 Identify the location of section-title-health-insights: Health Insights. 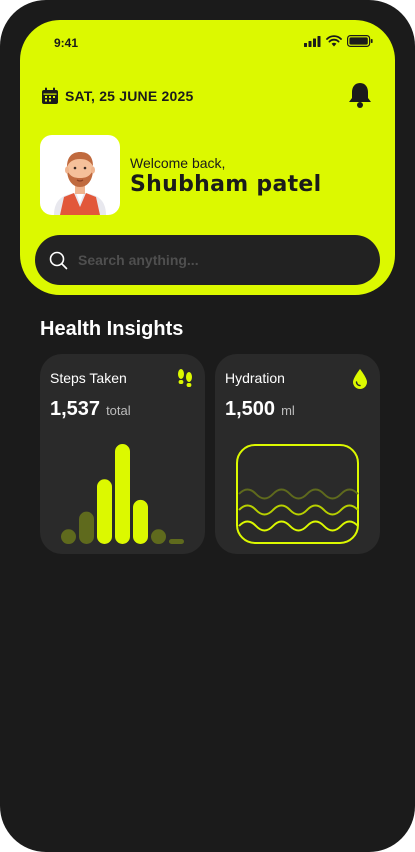
(112, 329).